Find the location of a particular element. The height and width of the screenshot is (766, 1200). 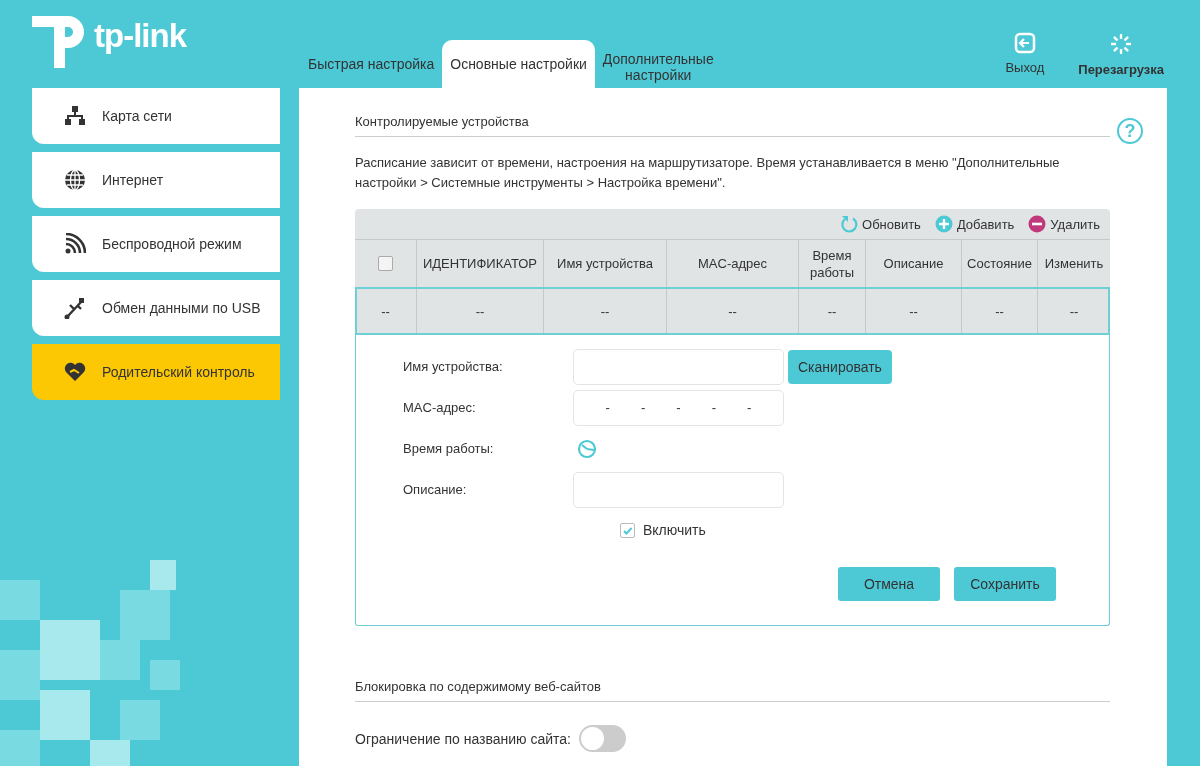

globe-icon is located at coordinates (75, 180).